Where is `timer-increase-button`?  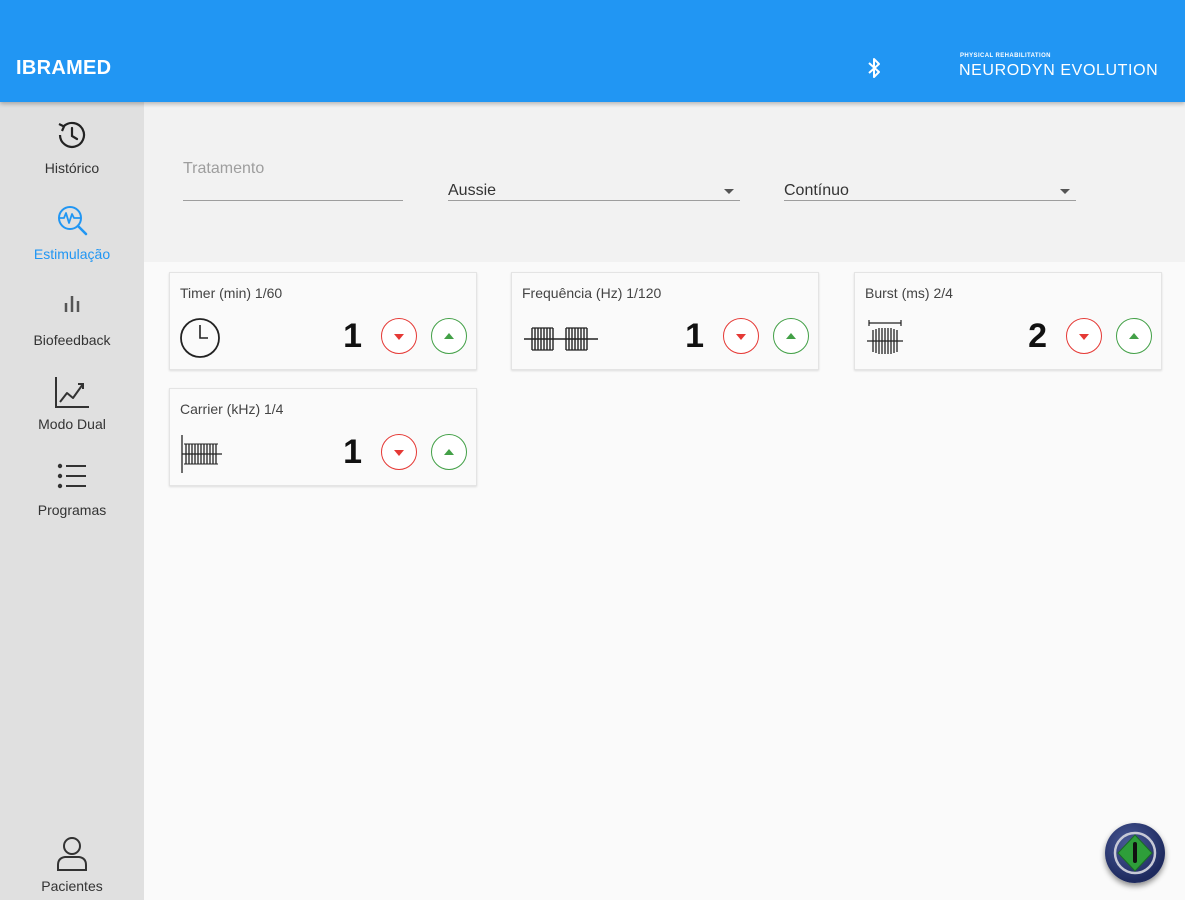 timer-increase-button is located at coordinates (449, 336).